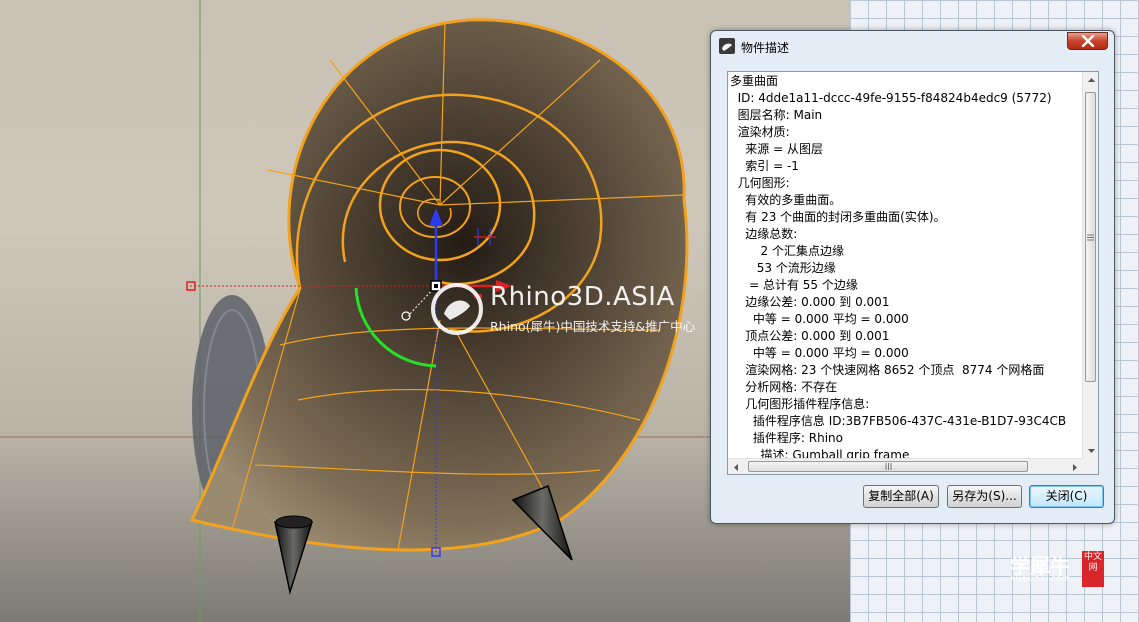  Describe the element at coordinates (794, 285) in the screenshot. I see `description-line: = 总计有 55 个边缘` at that location.